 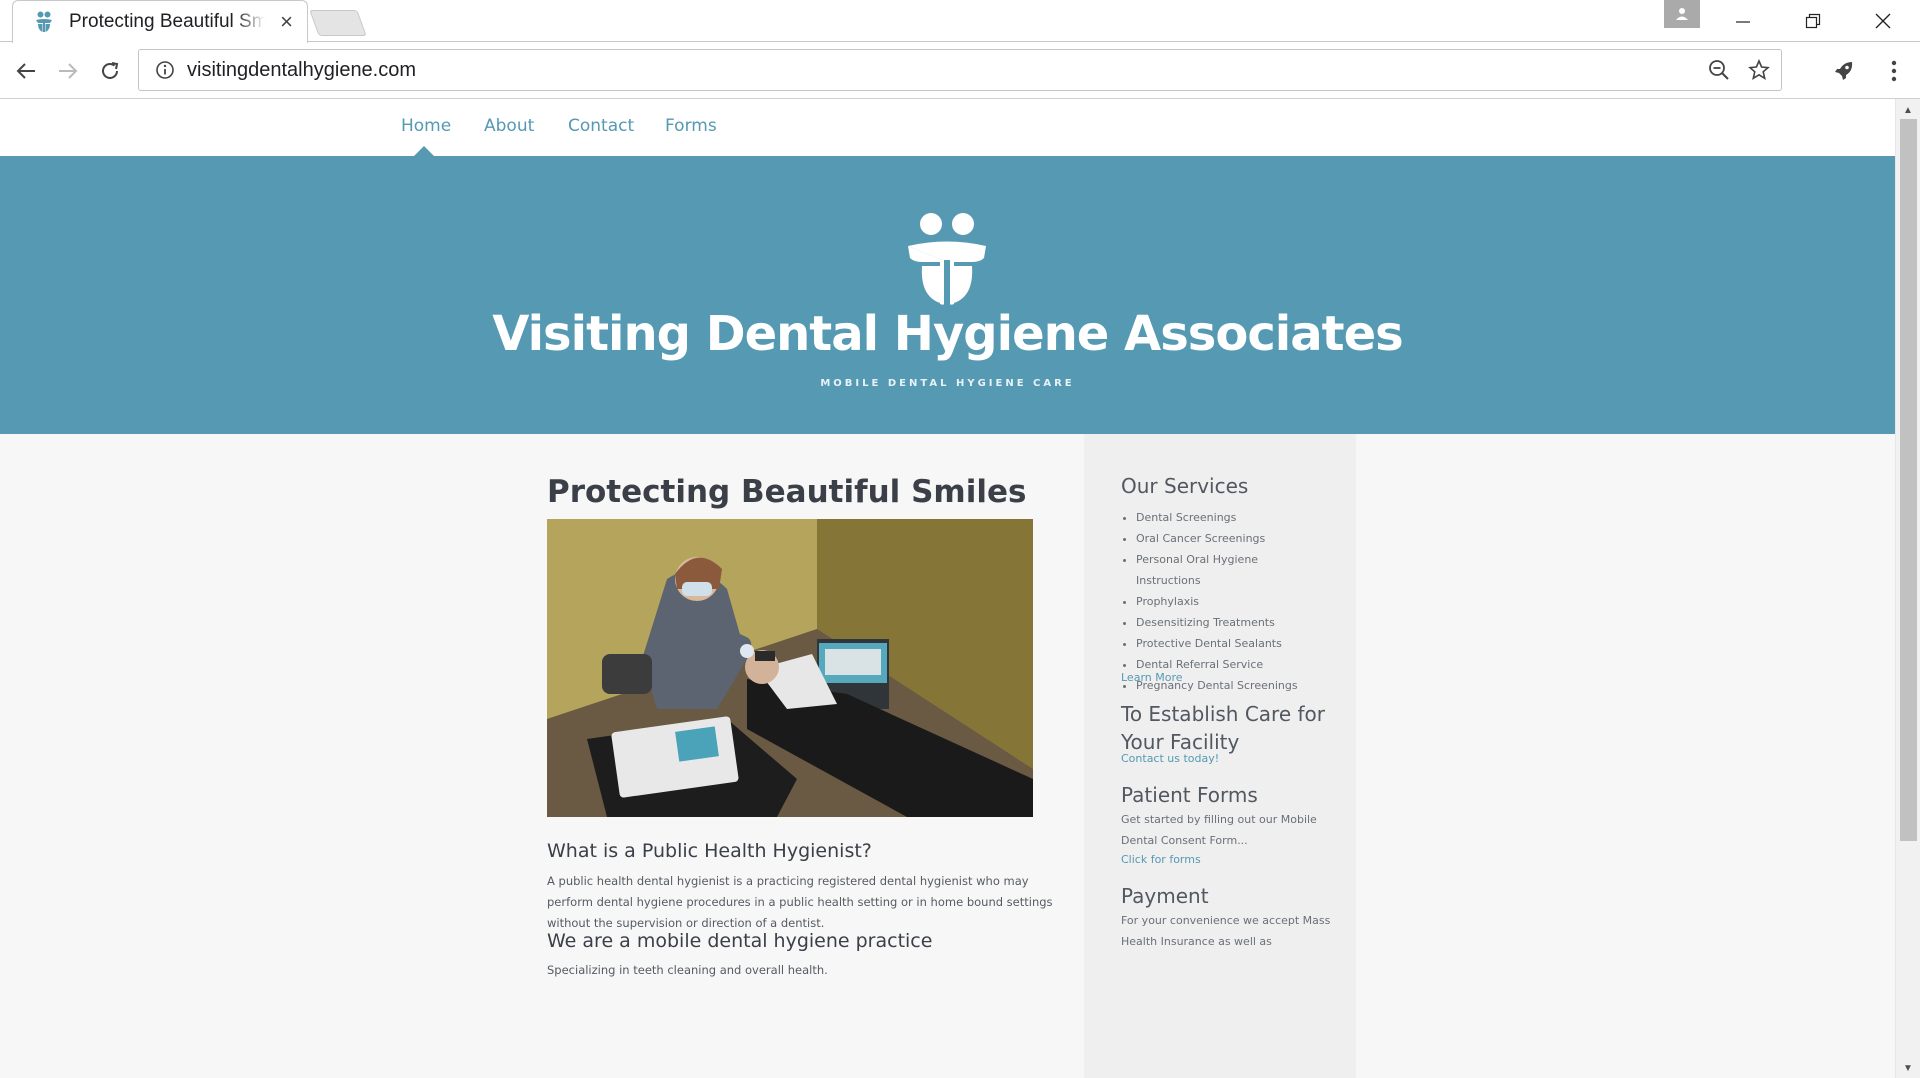 What do you see at coordinates (1228, 622) in the screenshot?
I see `list-item: Desensitizing Treatments` at bounding box center [1228, 622].